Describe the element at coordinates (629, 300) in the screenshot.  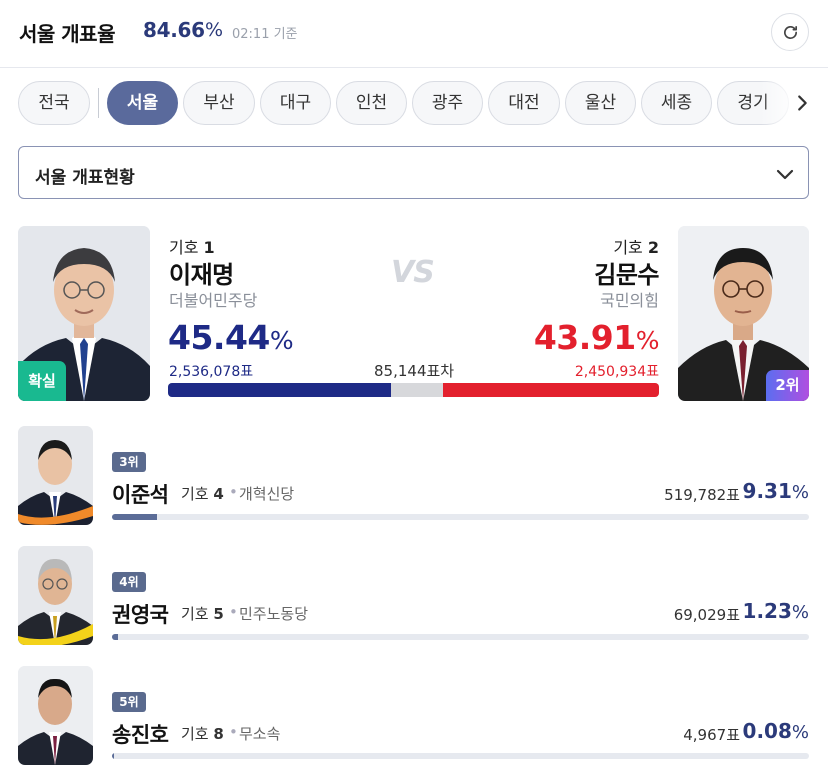
I see `candidate-party: 국민의힘` at that location.